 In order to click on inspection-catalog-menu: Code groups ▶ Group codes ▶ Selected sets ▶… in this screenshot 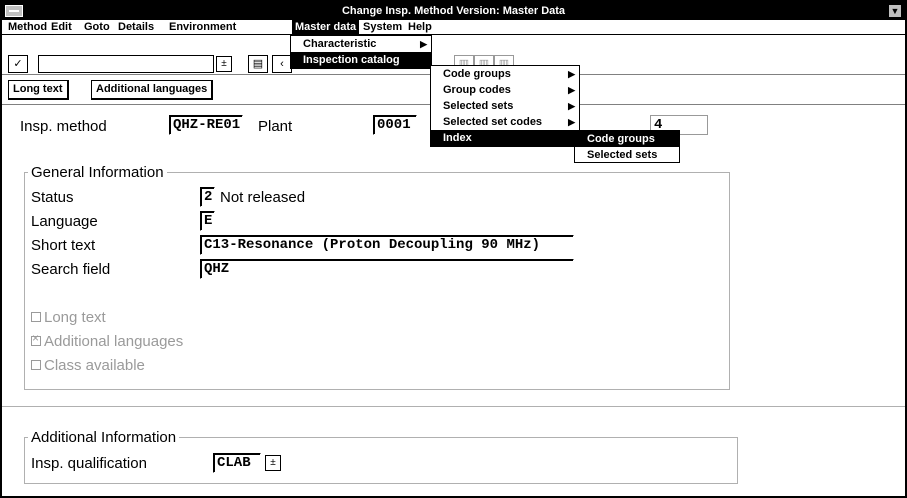, I will do `click(505, 106)`.